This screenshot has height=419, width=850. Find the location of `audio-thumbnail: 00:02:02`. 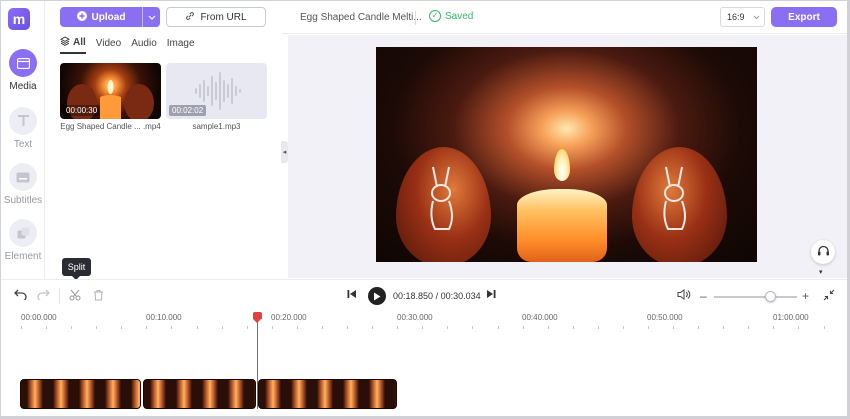

audio-thumbnail: 00:02:02 is located at coordinates (216, 91).